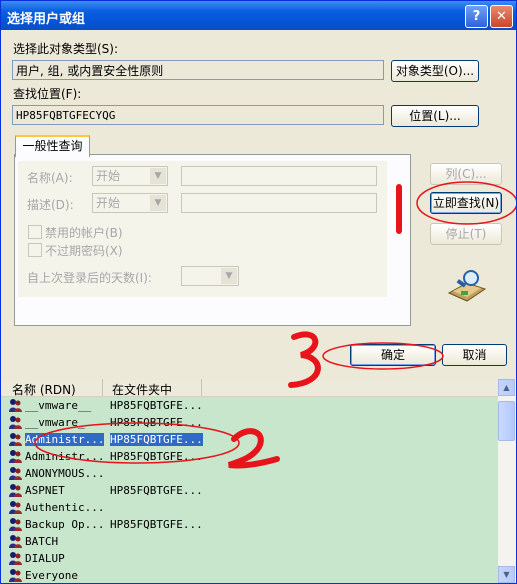  I want to click on disabled-accounts-checkbox, so click(35, 232).